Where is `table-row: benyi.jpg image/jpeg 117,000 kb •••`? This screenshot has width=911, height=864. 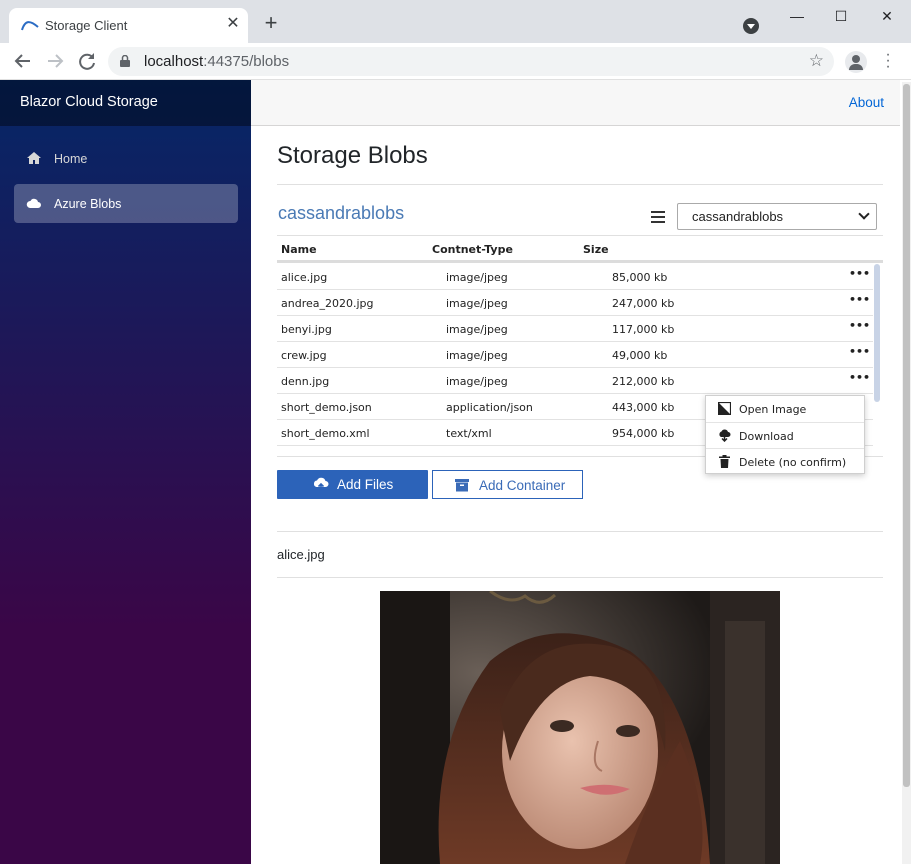 table-row: benyi.jpg image/jpeg 117,000 kb ••• is located at coordinates (575, 329).